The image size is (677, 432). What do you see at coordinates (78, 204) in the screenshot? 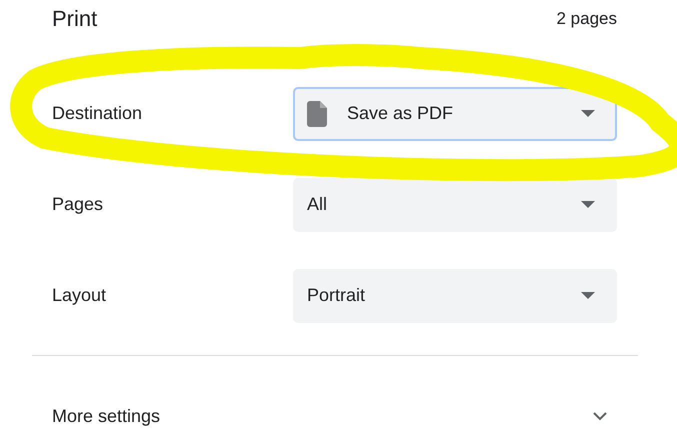
I see `setting-label: Pages` at bounding box center [78, 204].